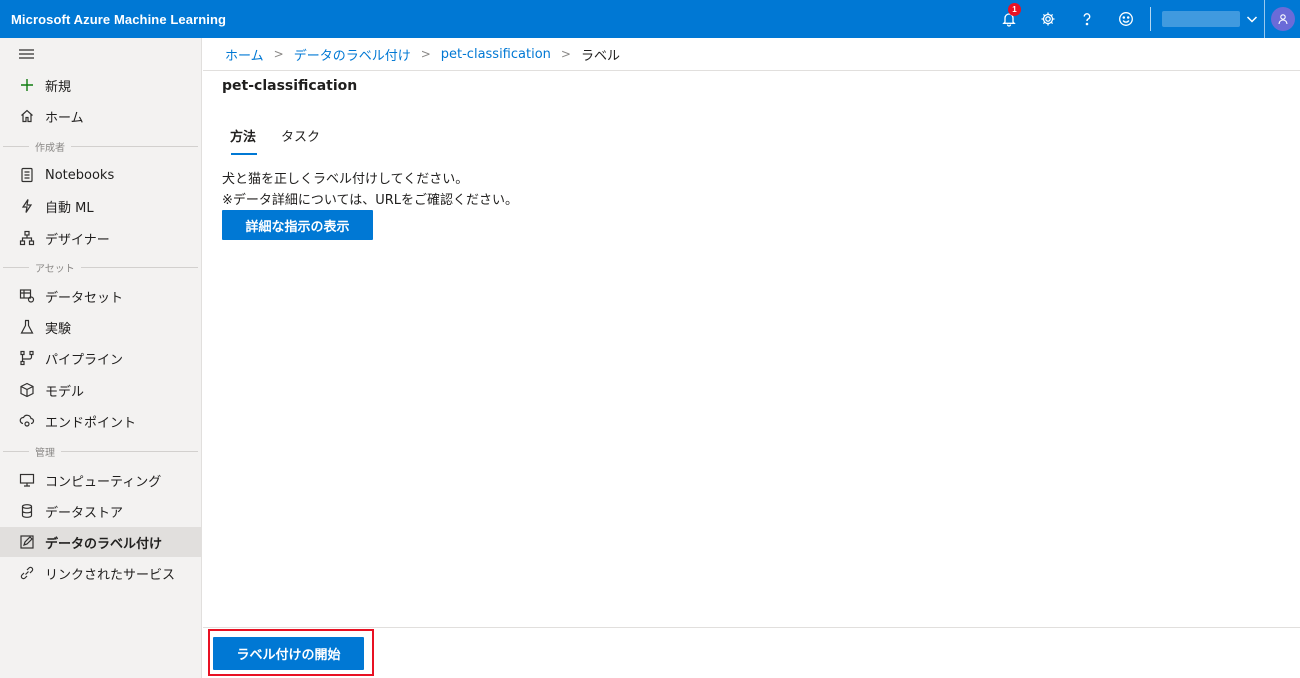 The image size is (1300, 678). What do you see at coordinates (1014, 9) in the screenshot?
I see `notification-badge: 1` at bounding box center [1014, 9].